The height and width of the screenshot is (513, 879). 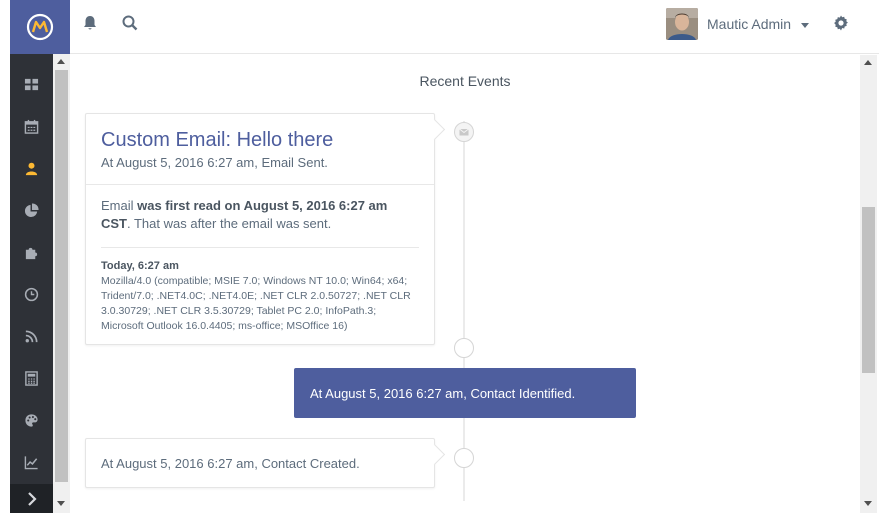 I want to click on bell-icon, so click(x=90, y=23).